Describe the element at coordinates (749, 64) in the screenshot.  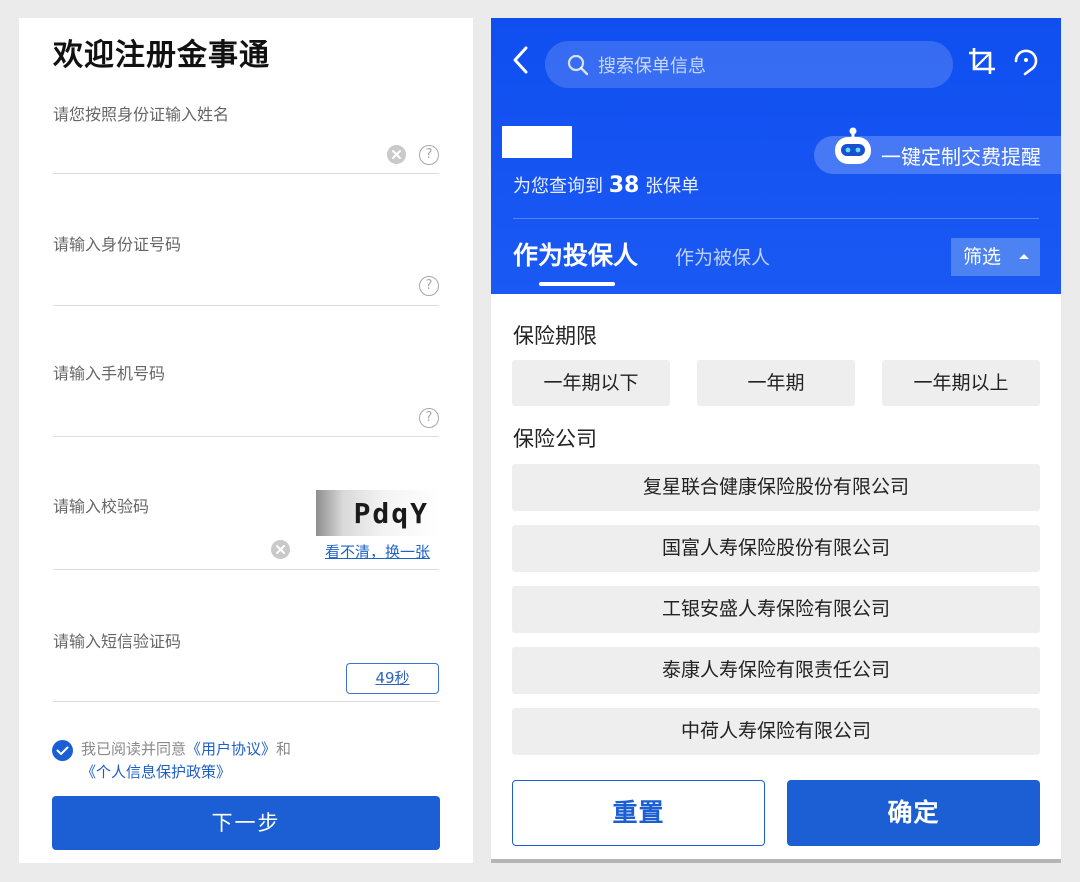
I see `search-bar: 搜索保单信息` at that location.